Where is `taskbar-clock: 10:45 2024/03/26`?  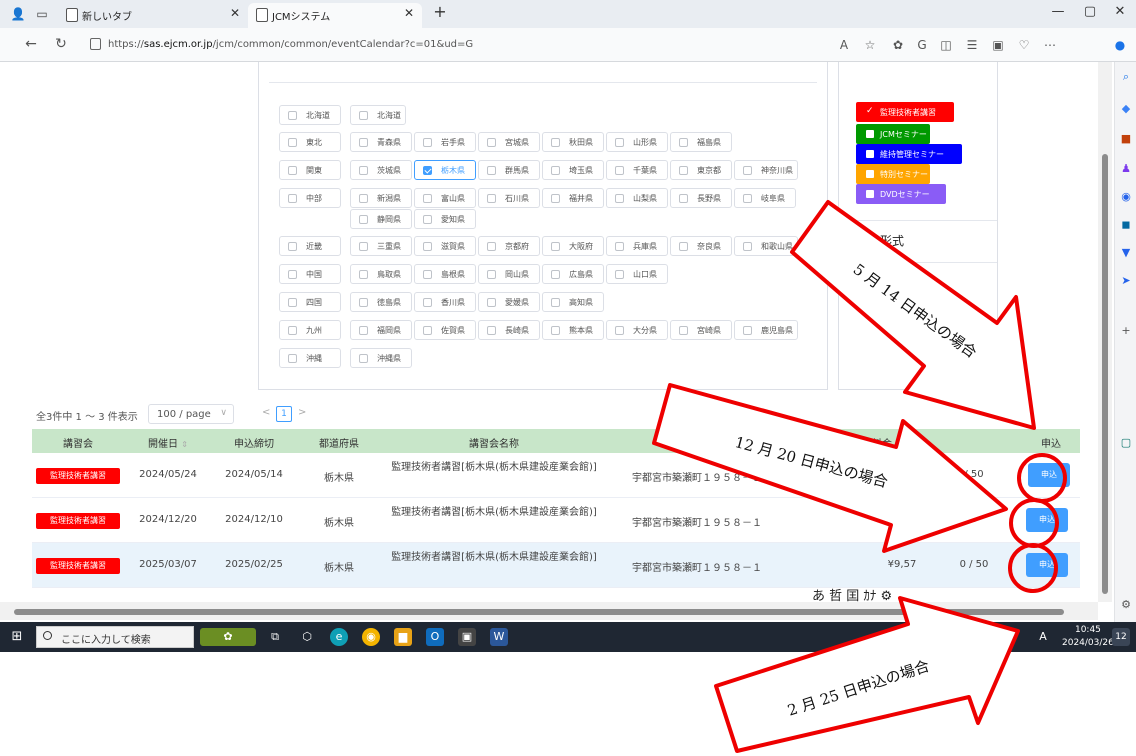 taskbar-clock: 10:45 2024/03/26 is located at coordinates (1088, 637).